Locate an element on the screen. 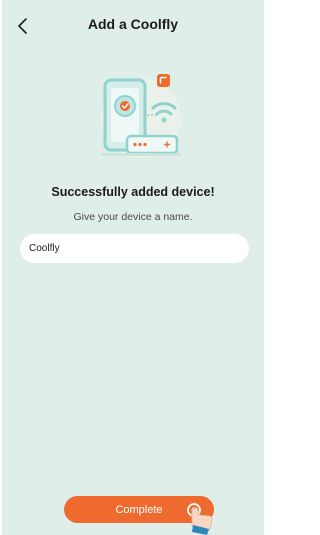 This screenshot has width=320, height=535. device-name-field is located at coordinates (134, 248).